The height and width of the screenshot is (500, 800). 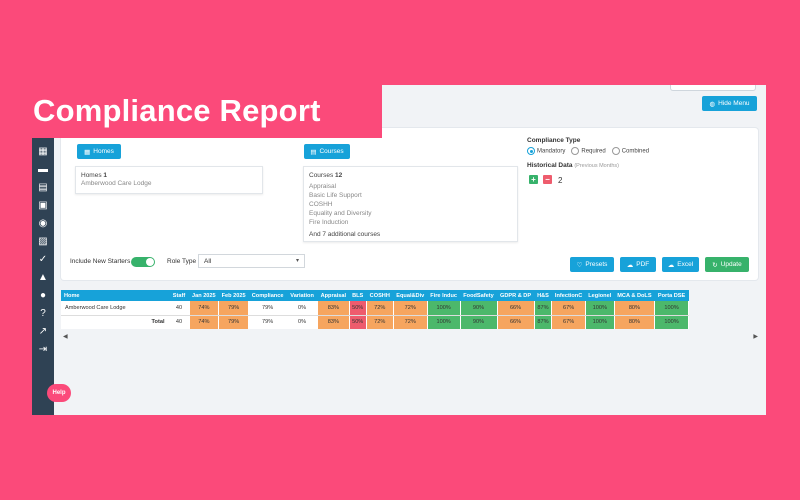 I want to click on scroll-left-icon: ◀, so click(x=65, y=336).